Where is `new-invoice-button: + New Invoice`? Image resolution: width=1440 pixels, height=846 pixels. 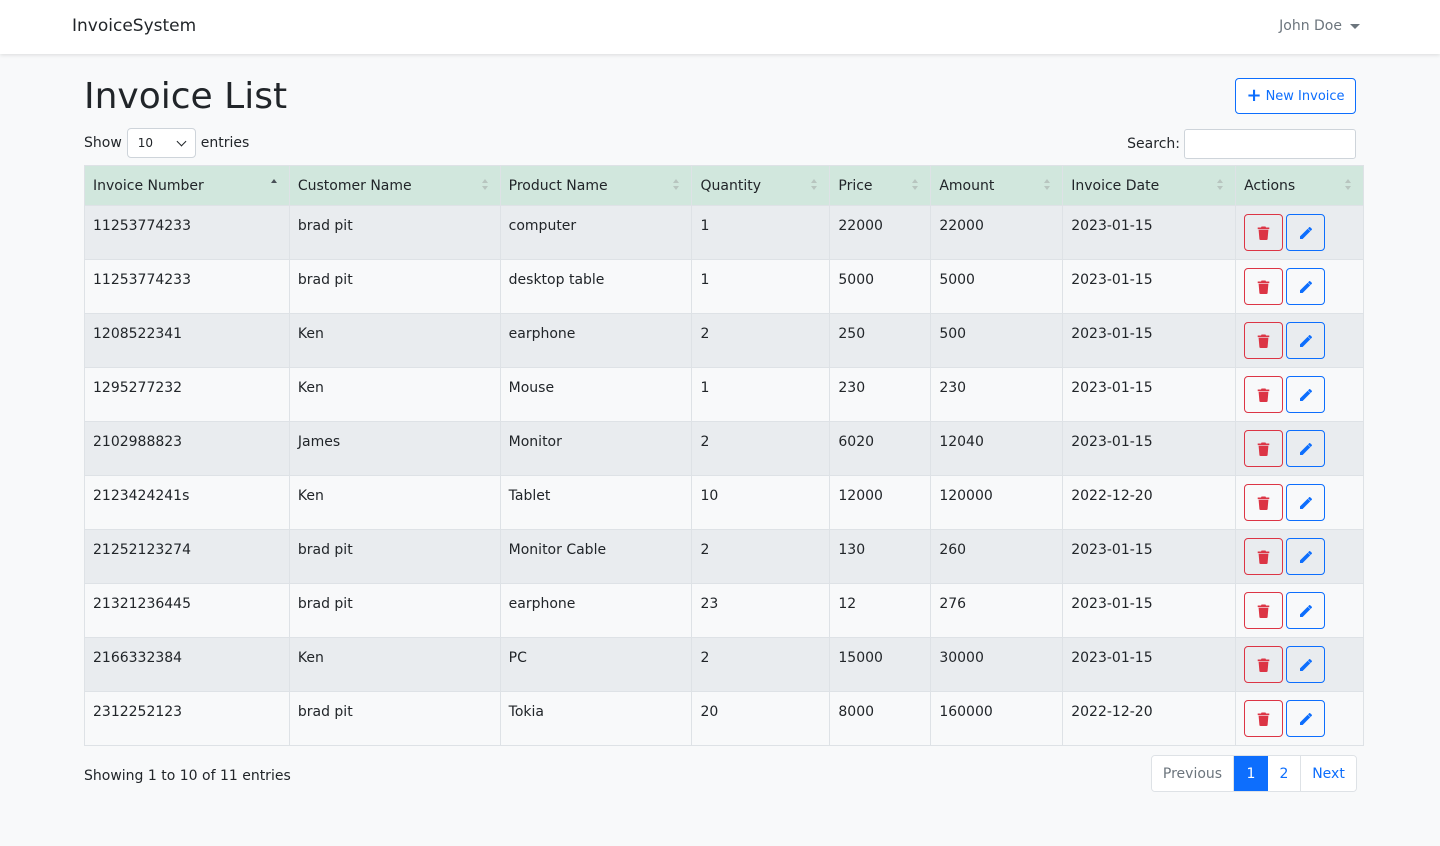 new-invoice-button: + New Invoice is located at coordinates (1295, 96).